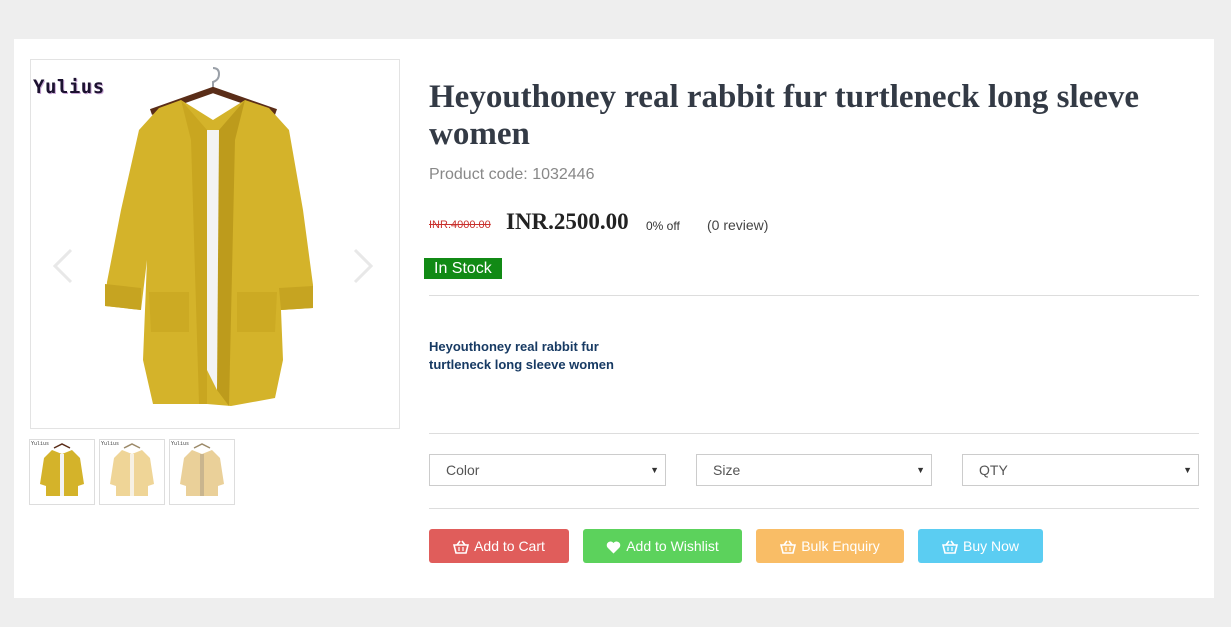 The width and height of the screenshot is (1231, 627). I want to click on prev-image-button, so click(63, 266).